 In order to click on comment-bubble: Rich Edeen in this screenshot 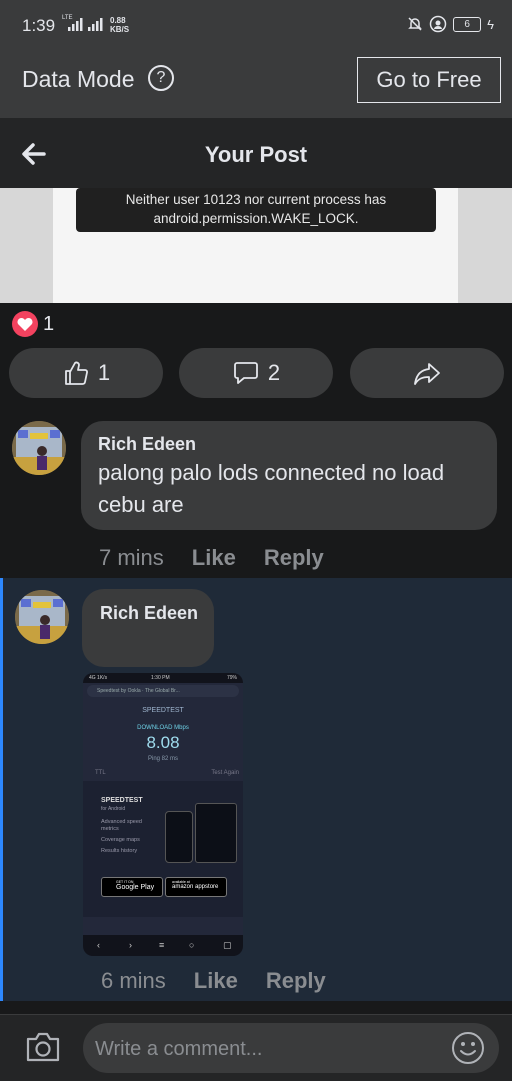, I will do `click(148, 628)`.